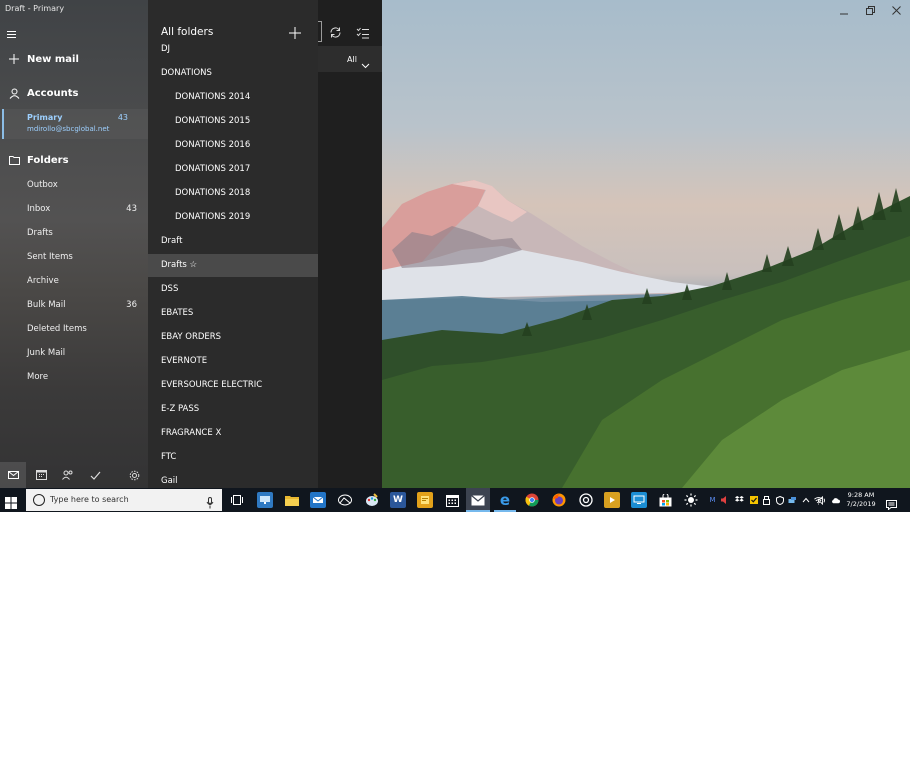  I want to click on tray-network-share-icon, so click(792, 500).